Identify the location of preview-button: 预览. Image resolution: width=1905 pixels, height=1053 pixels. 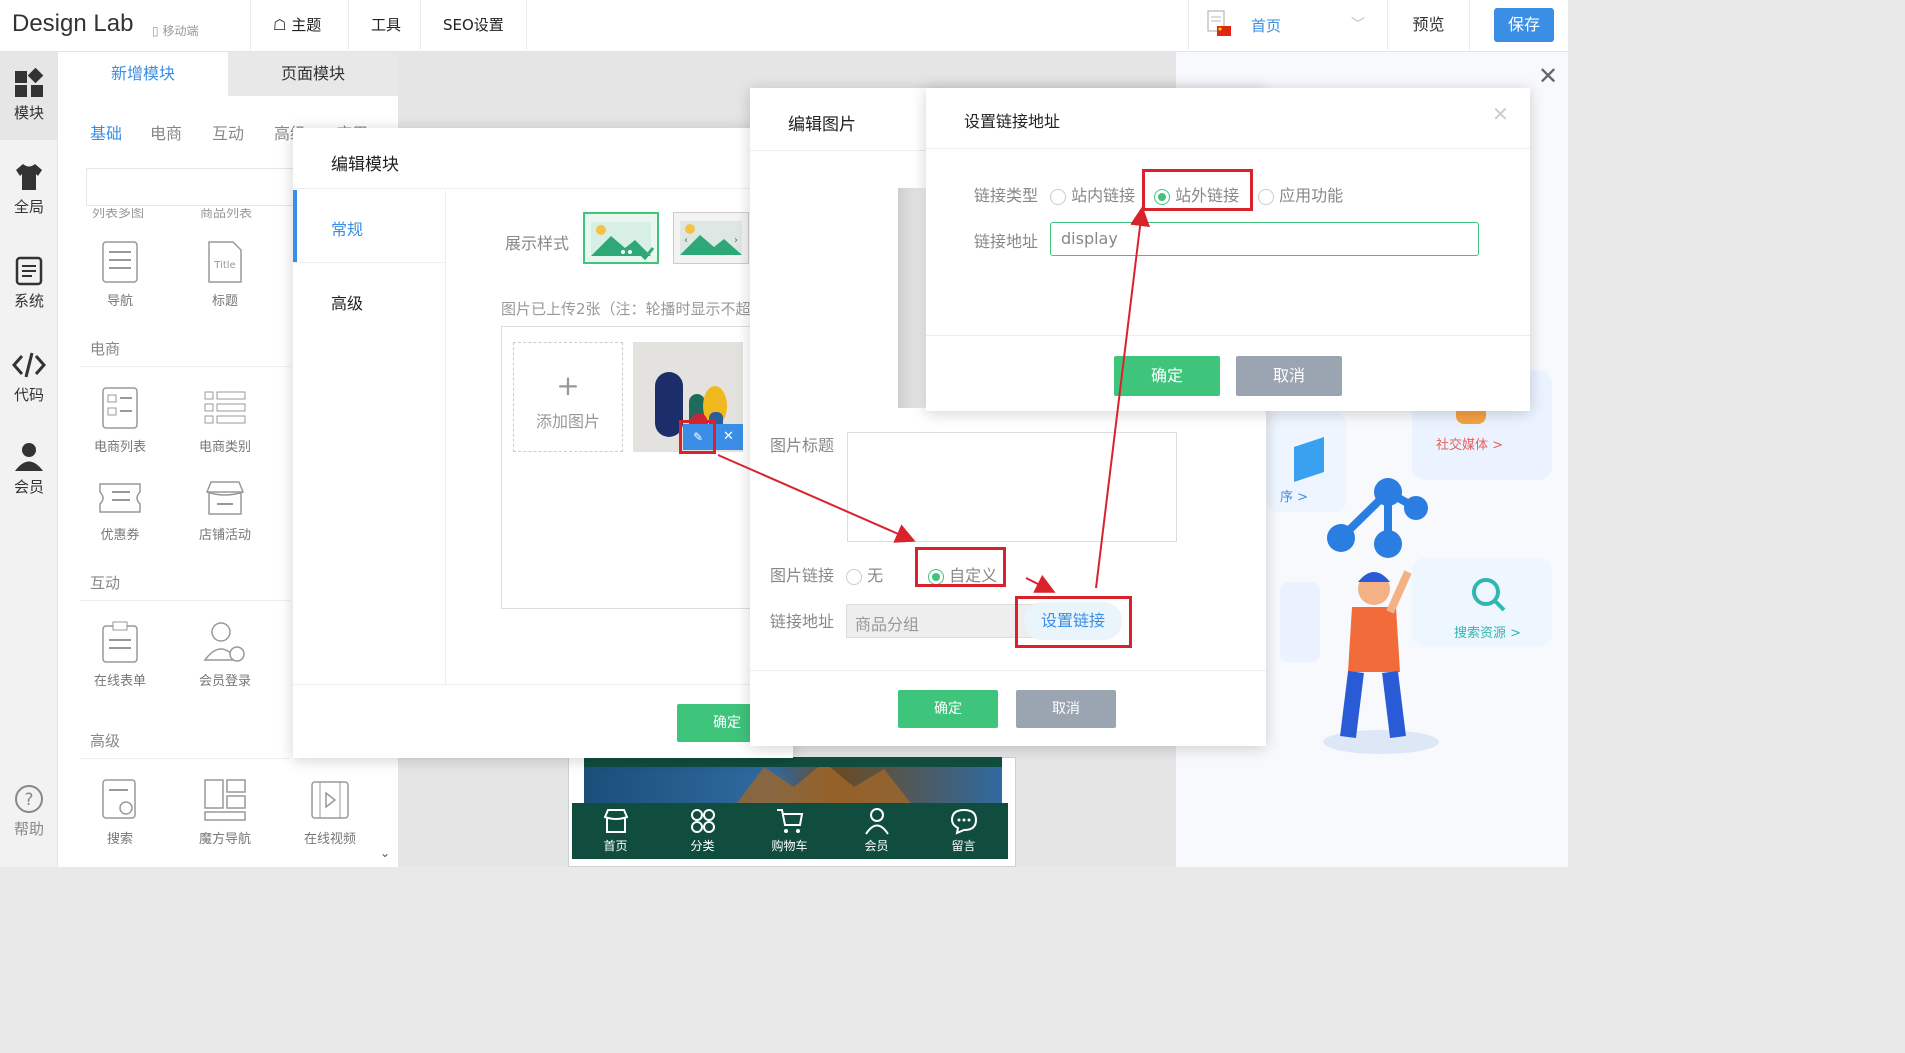
(1429, 26).